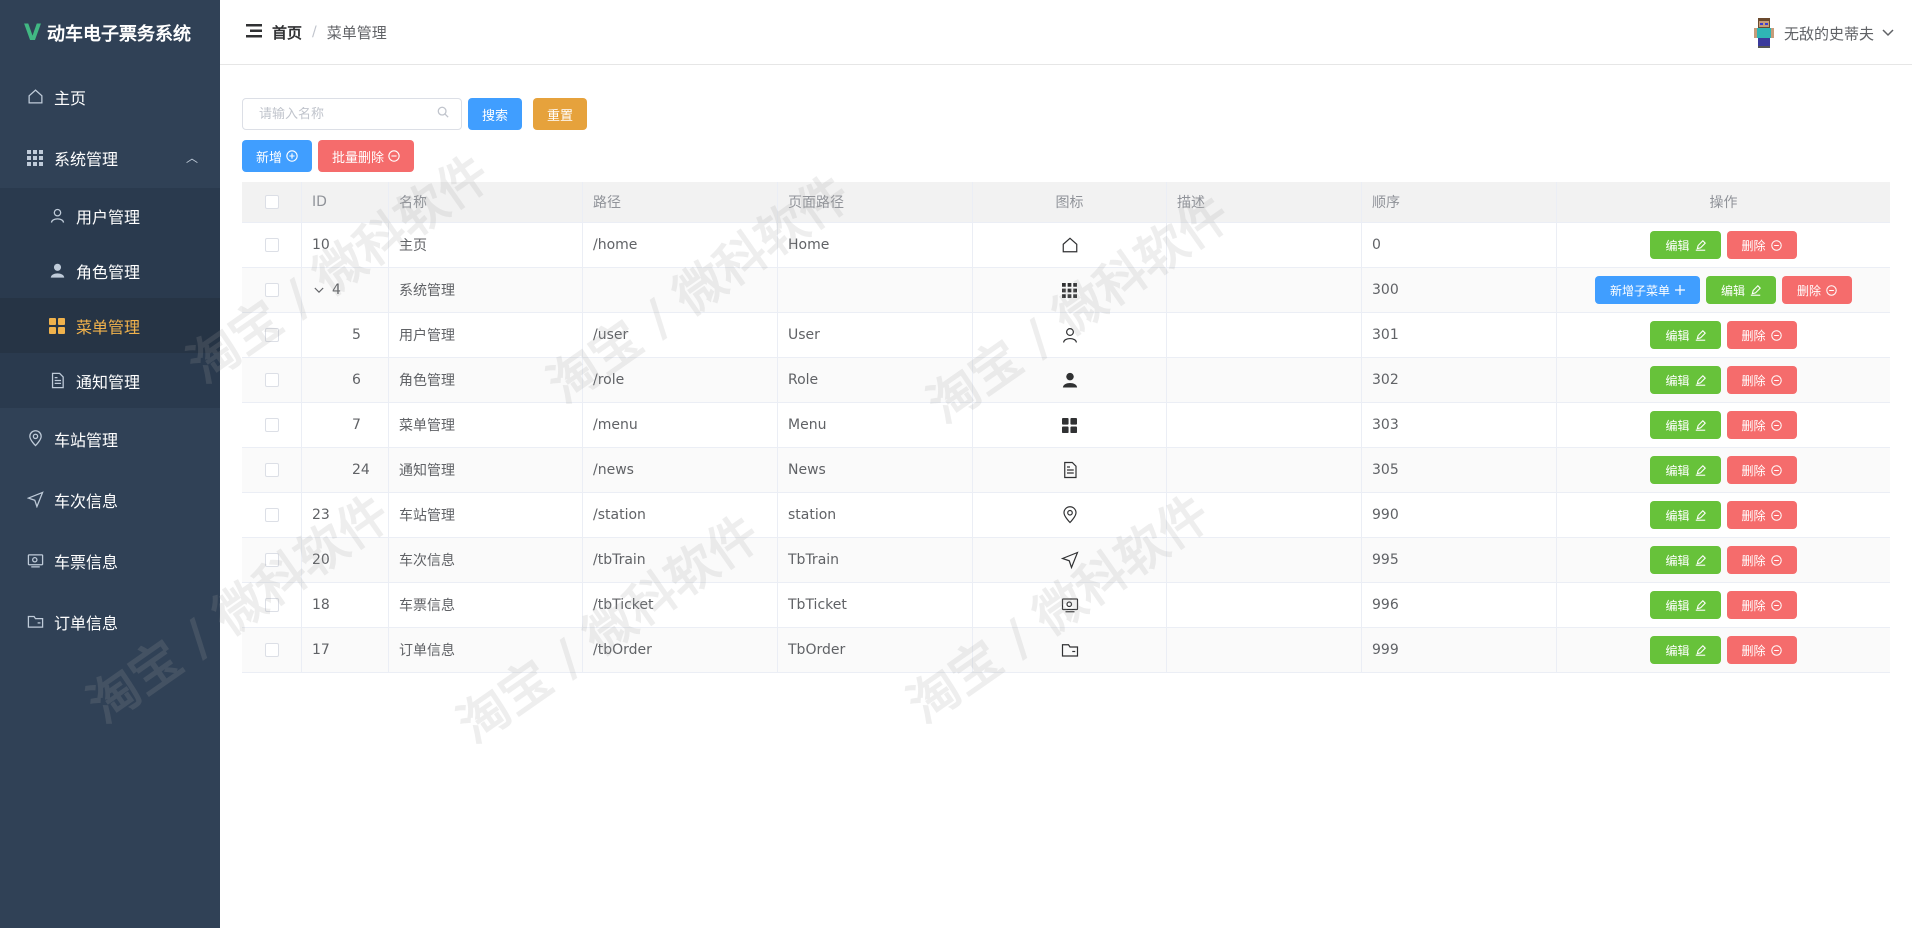 The height and width of the screenshot is (928, 1912). I want to click on sidebar-item-orders: 订单信息, so click(110, 621).